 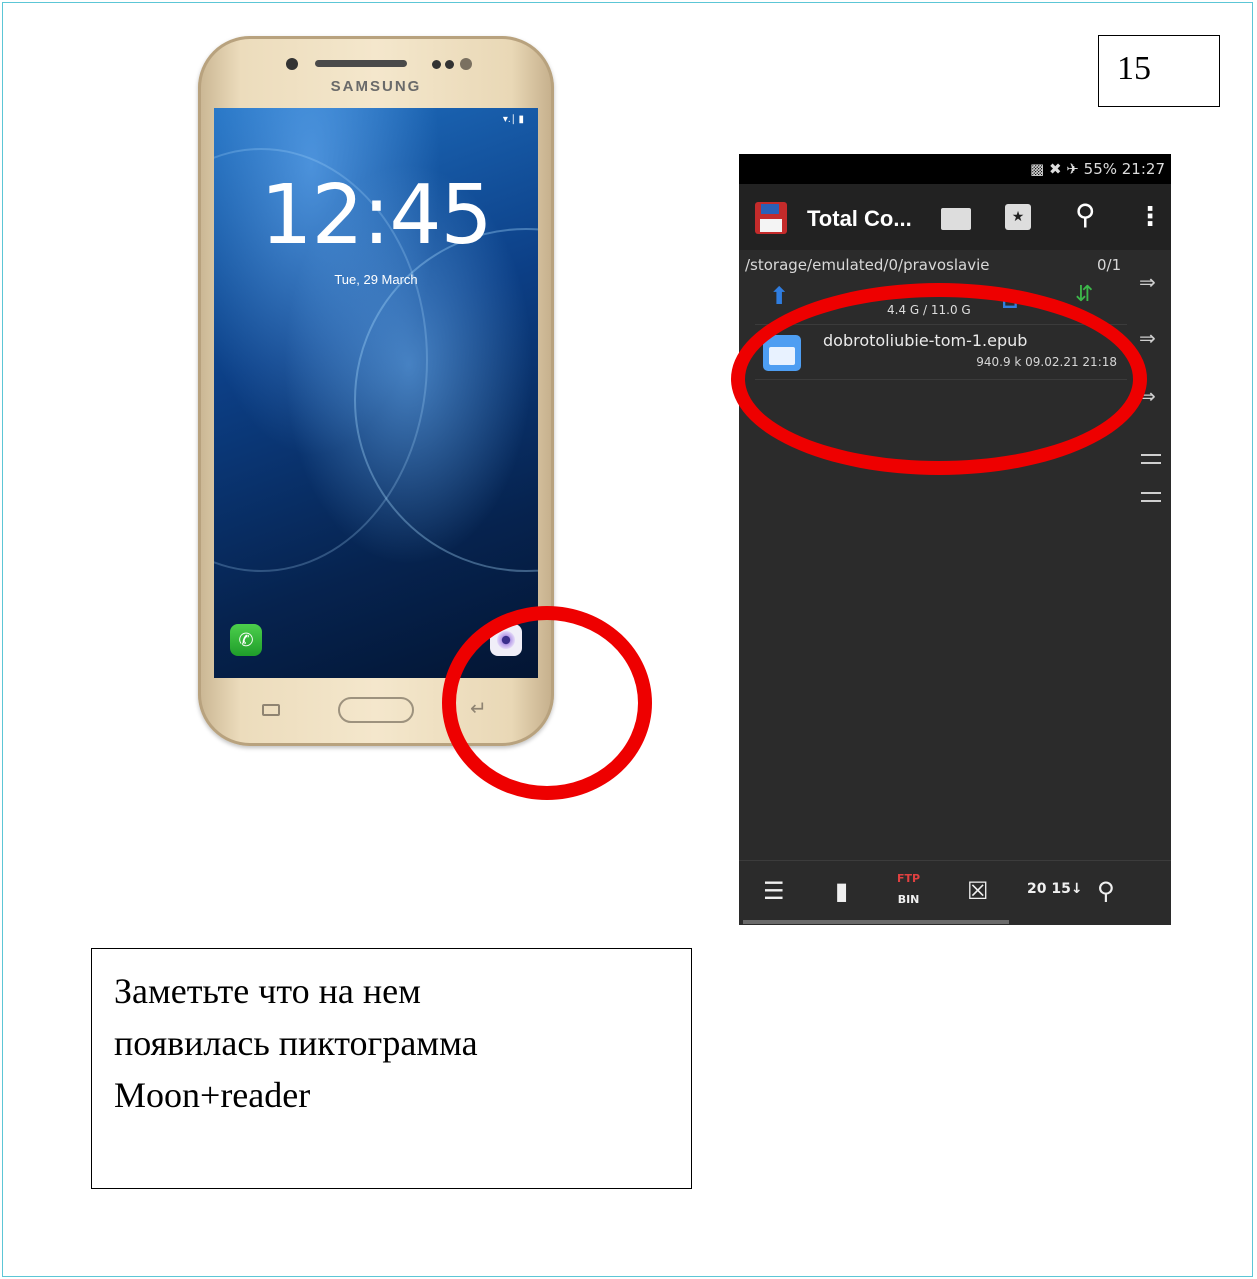 What do you see at coordinates (1109, 265) in the screenshot?
I see `selection-count: 0/1` at bounding box center [1109, 265].